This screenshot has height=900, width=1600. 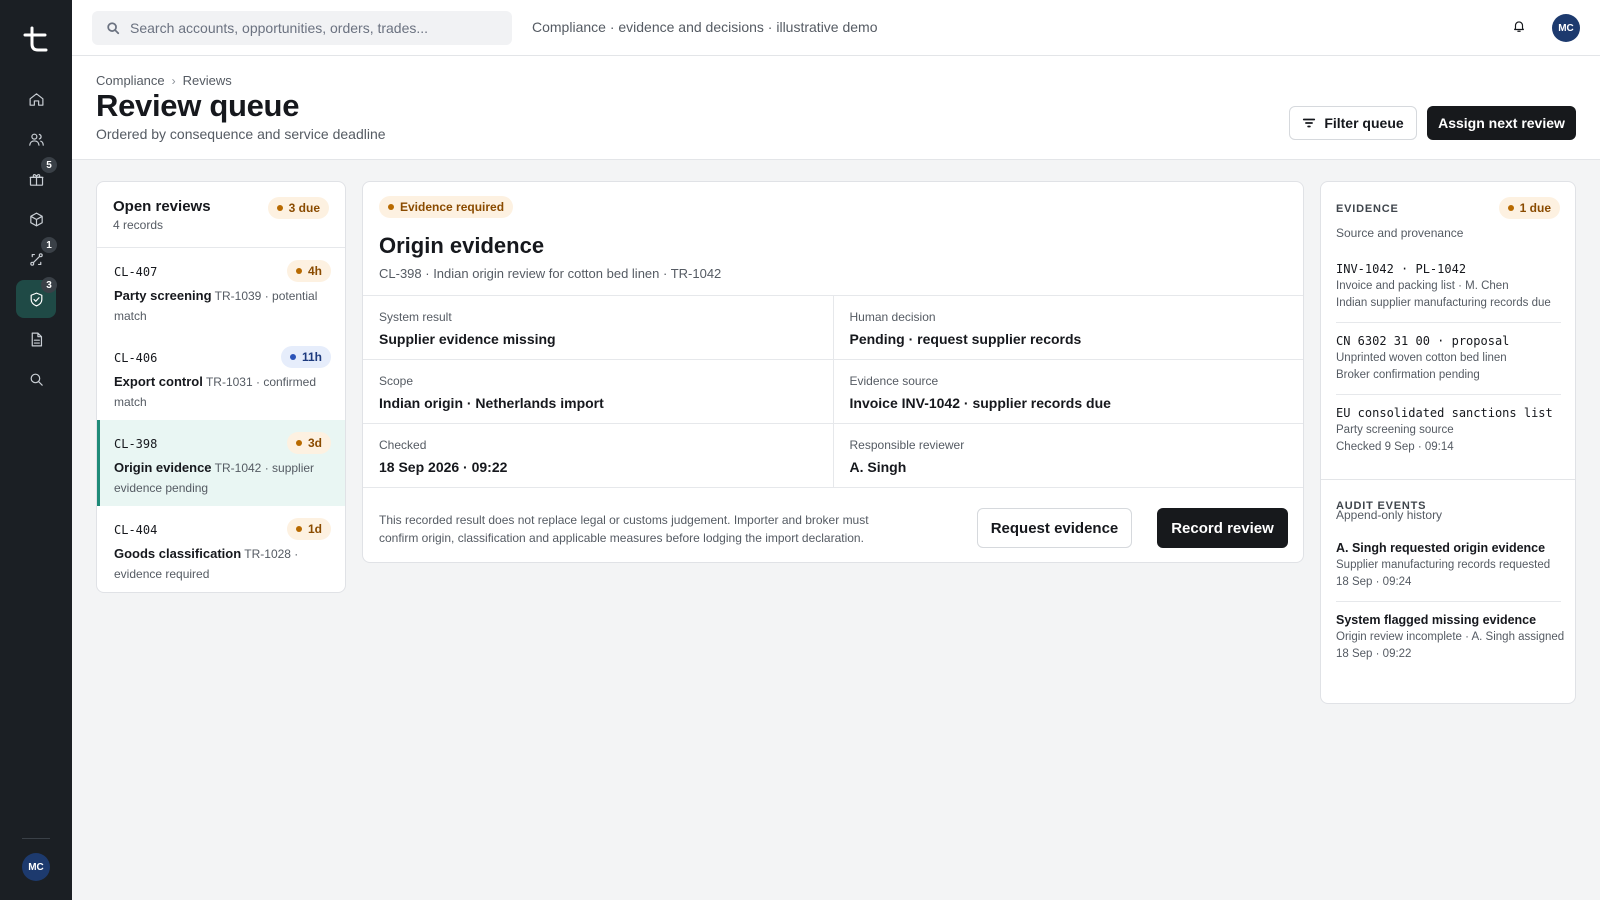 I want to click on status-badge: Evidence required, so click(x=446, y=207).